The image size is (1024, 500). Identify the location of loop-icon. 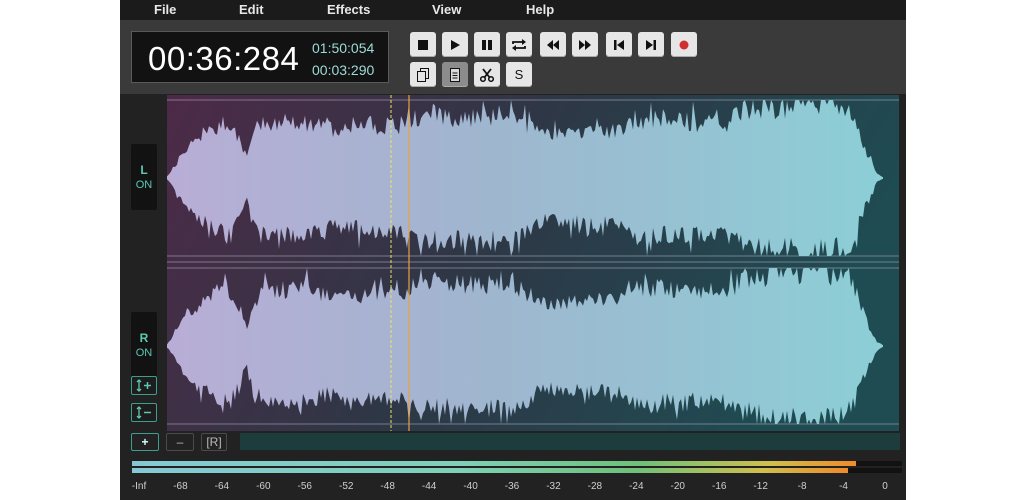
(519, 44).